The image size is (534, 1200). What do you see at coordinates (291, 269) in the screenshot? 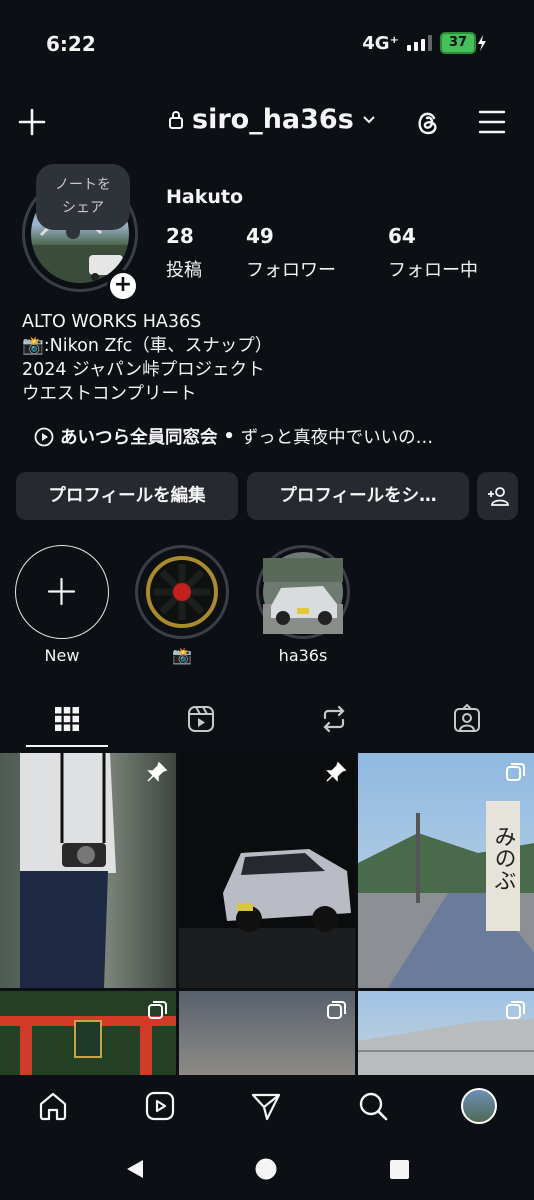
I see `followers-label: フォロワー` at bounding box center [291, 269].